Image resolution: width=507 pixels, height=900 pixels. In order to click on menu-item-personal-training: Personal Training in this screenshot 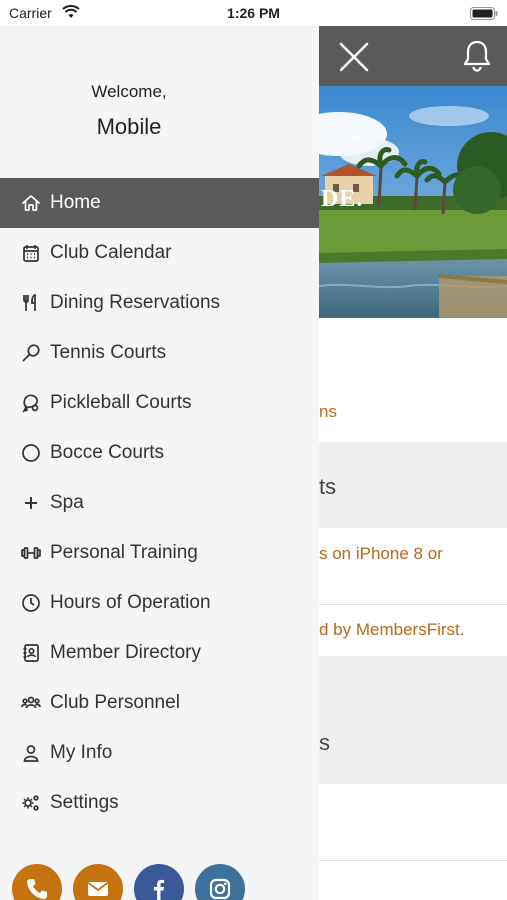, I will do `click(159, 553)`.